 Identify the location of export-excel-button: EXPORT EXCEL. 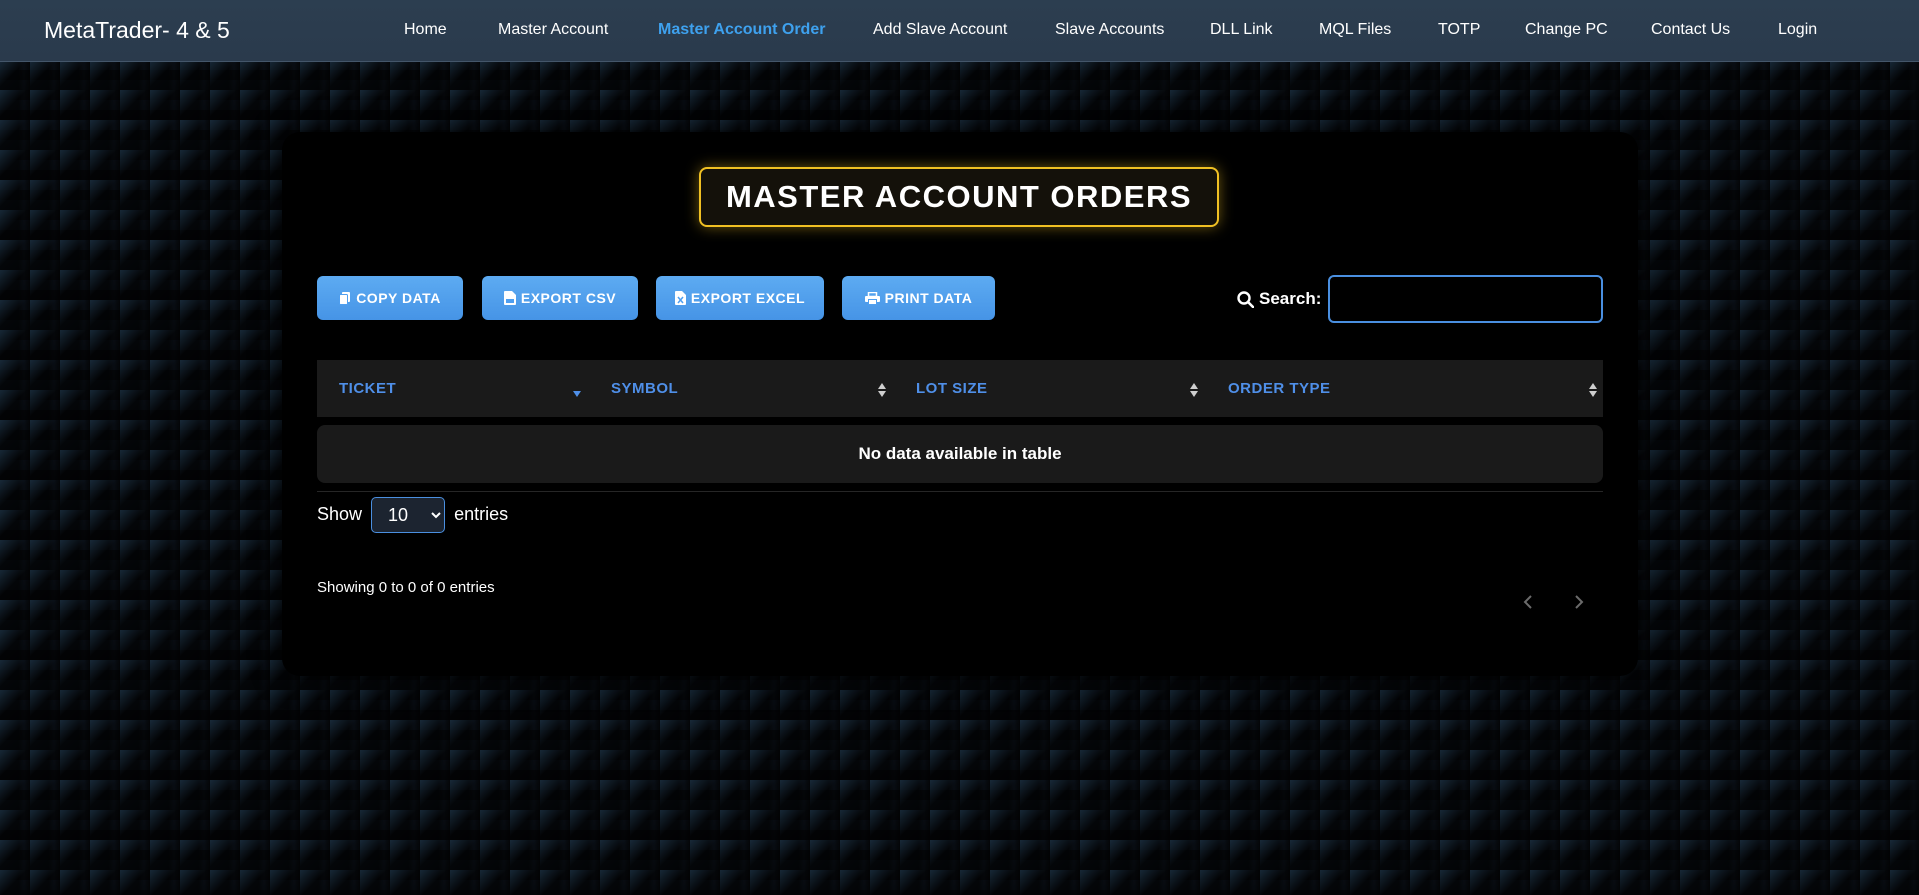
(740, 298).